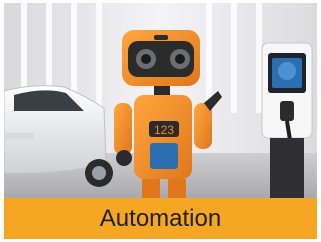 Image resolution: width=321 pixels, height=242 pixels. I want to click on card-caption: Automation, so click(160, 218).